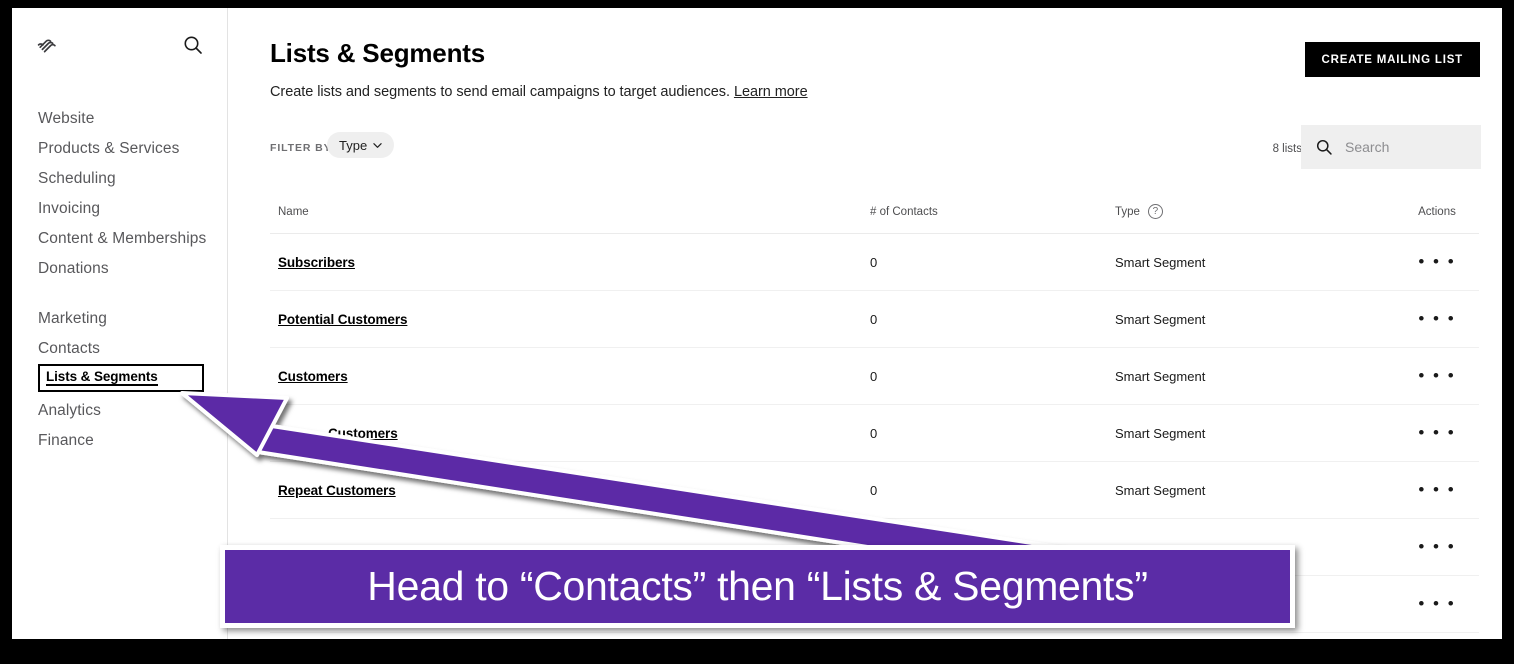 Image resolution: width=1514 pixels, height=664 pixels. What do you see at coordinates (120, 39) in the screenshot?
I see `sidebar-header` at bounding box center [120, 39].